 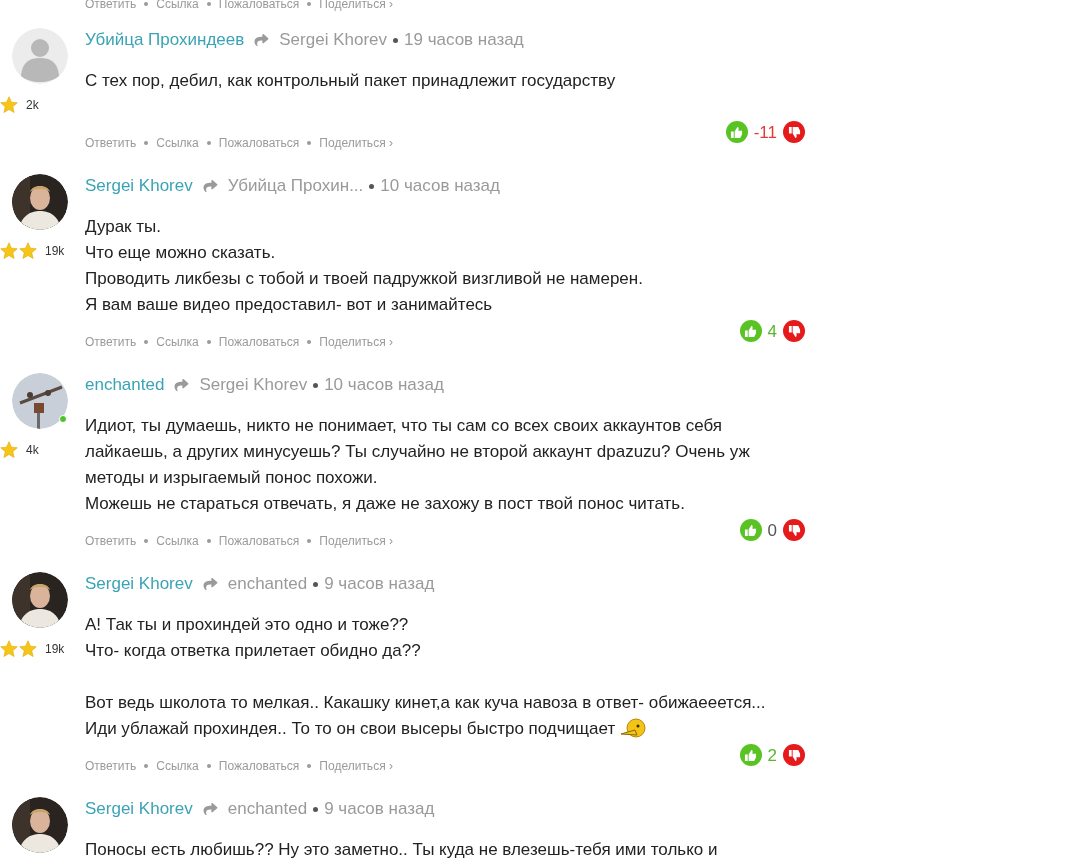 What do you see at coordinates (180, 253) in the screenshot?
I see `comment-text: Что еще можно сказать.` at bounding box center [180, 253].